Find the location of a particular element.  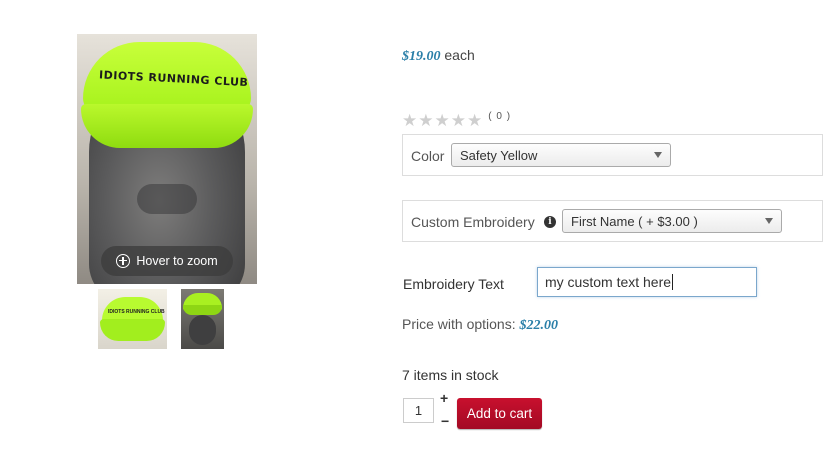

product-price: $19.00 each is located at coordinates (438, 56).